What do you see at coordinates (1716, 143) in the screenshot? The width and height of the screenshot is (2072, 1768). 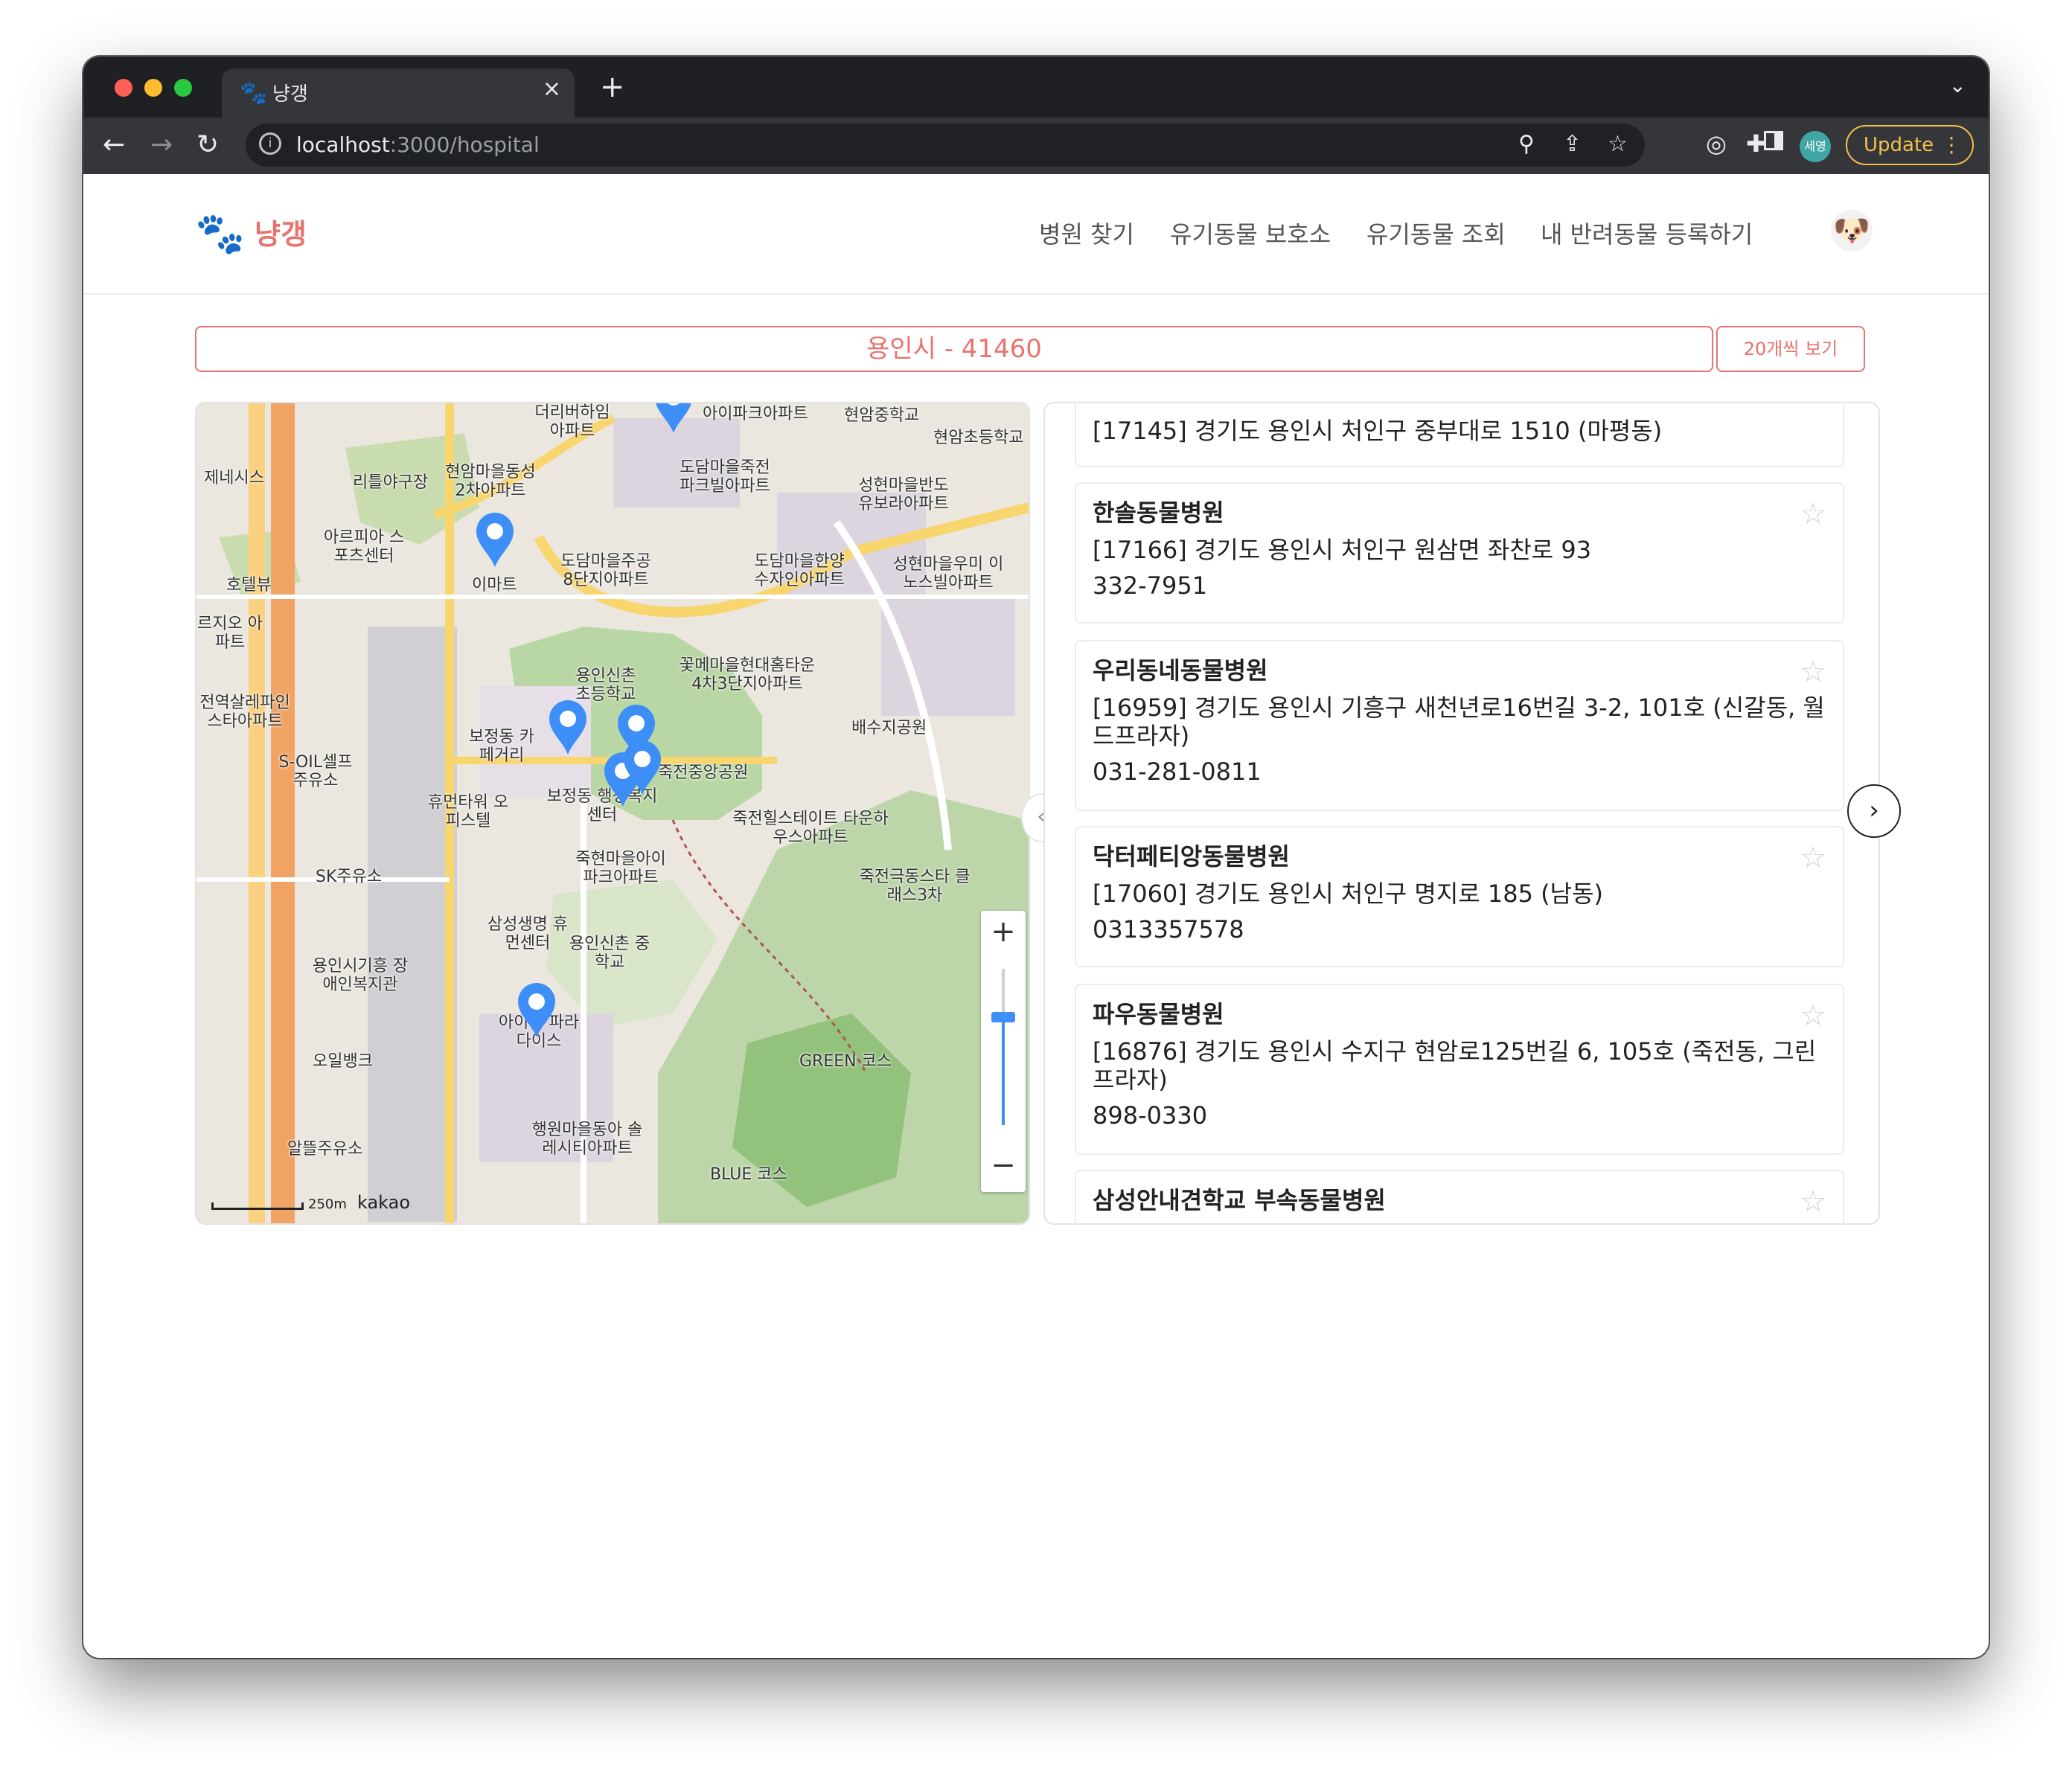 I see `extension-target-icon: ◎` at bounding box center [1716, 143].